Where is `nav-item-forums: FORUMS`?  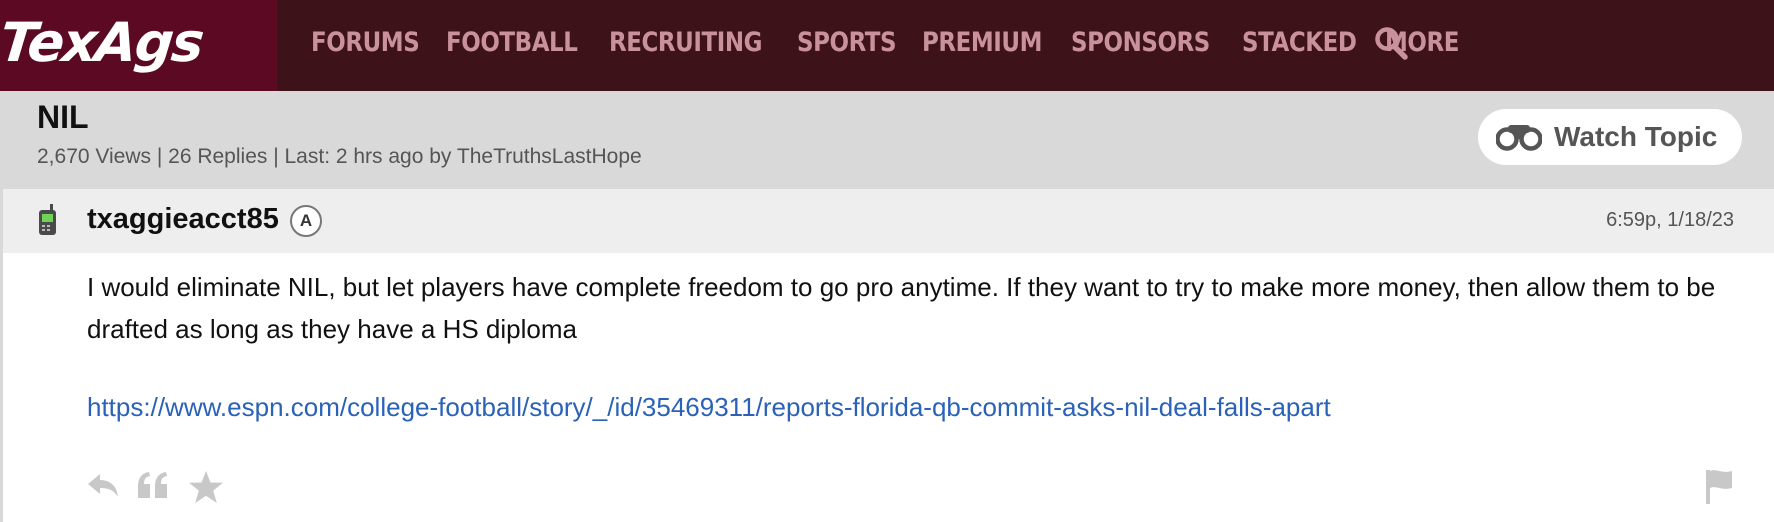
nav-item-forums: FORUMS is located at coordinates (365, 42).